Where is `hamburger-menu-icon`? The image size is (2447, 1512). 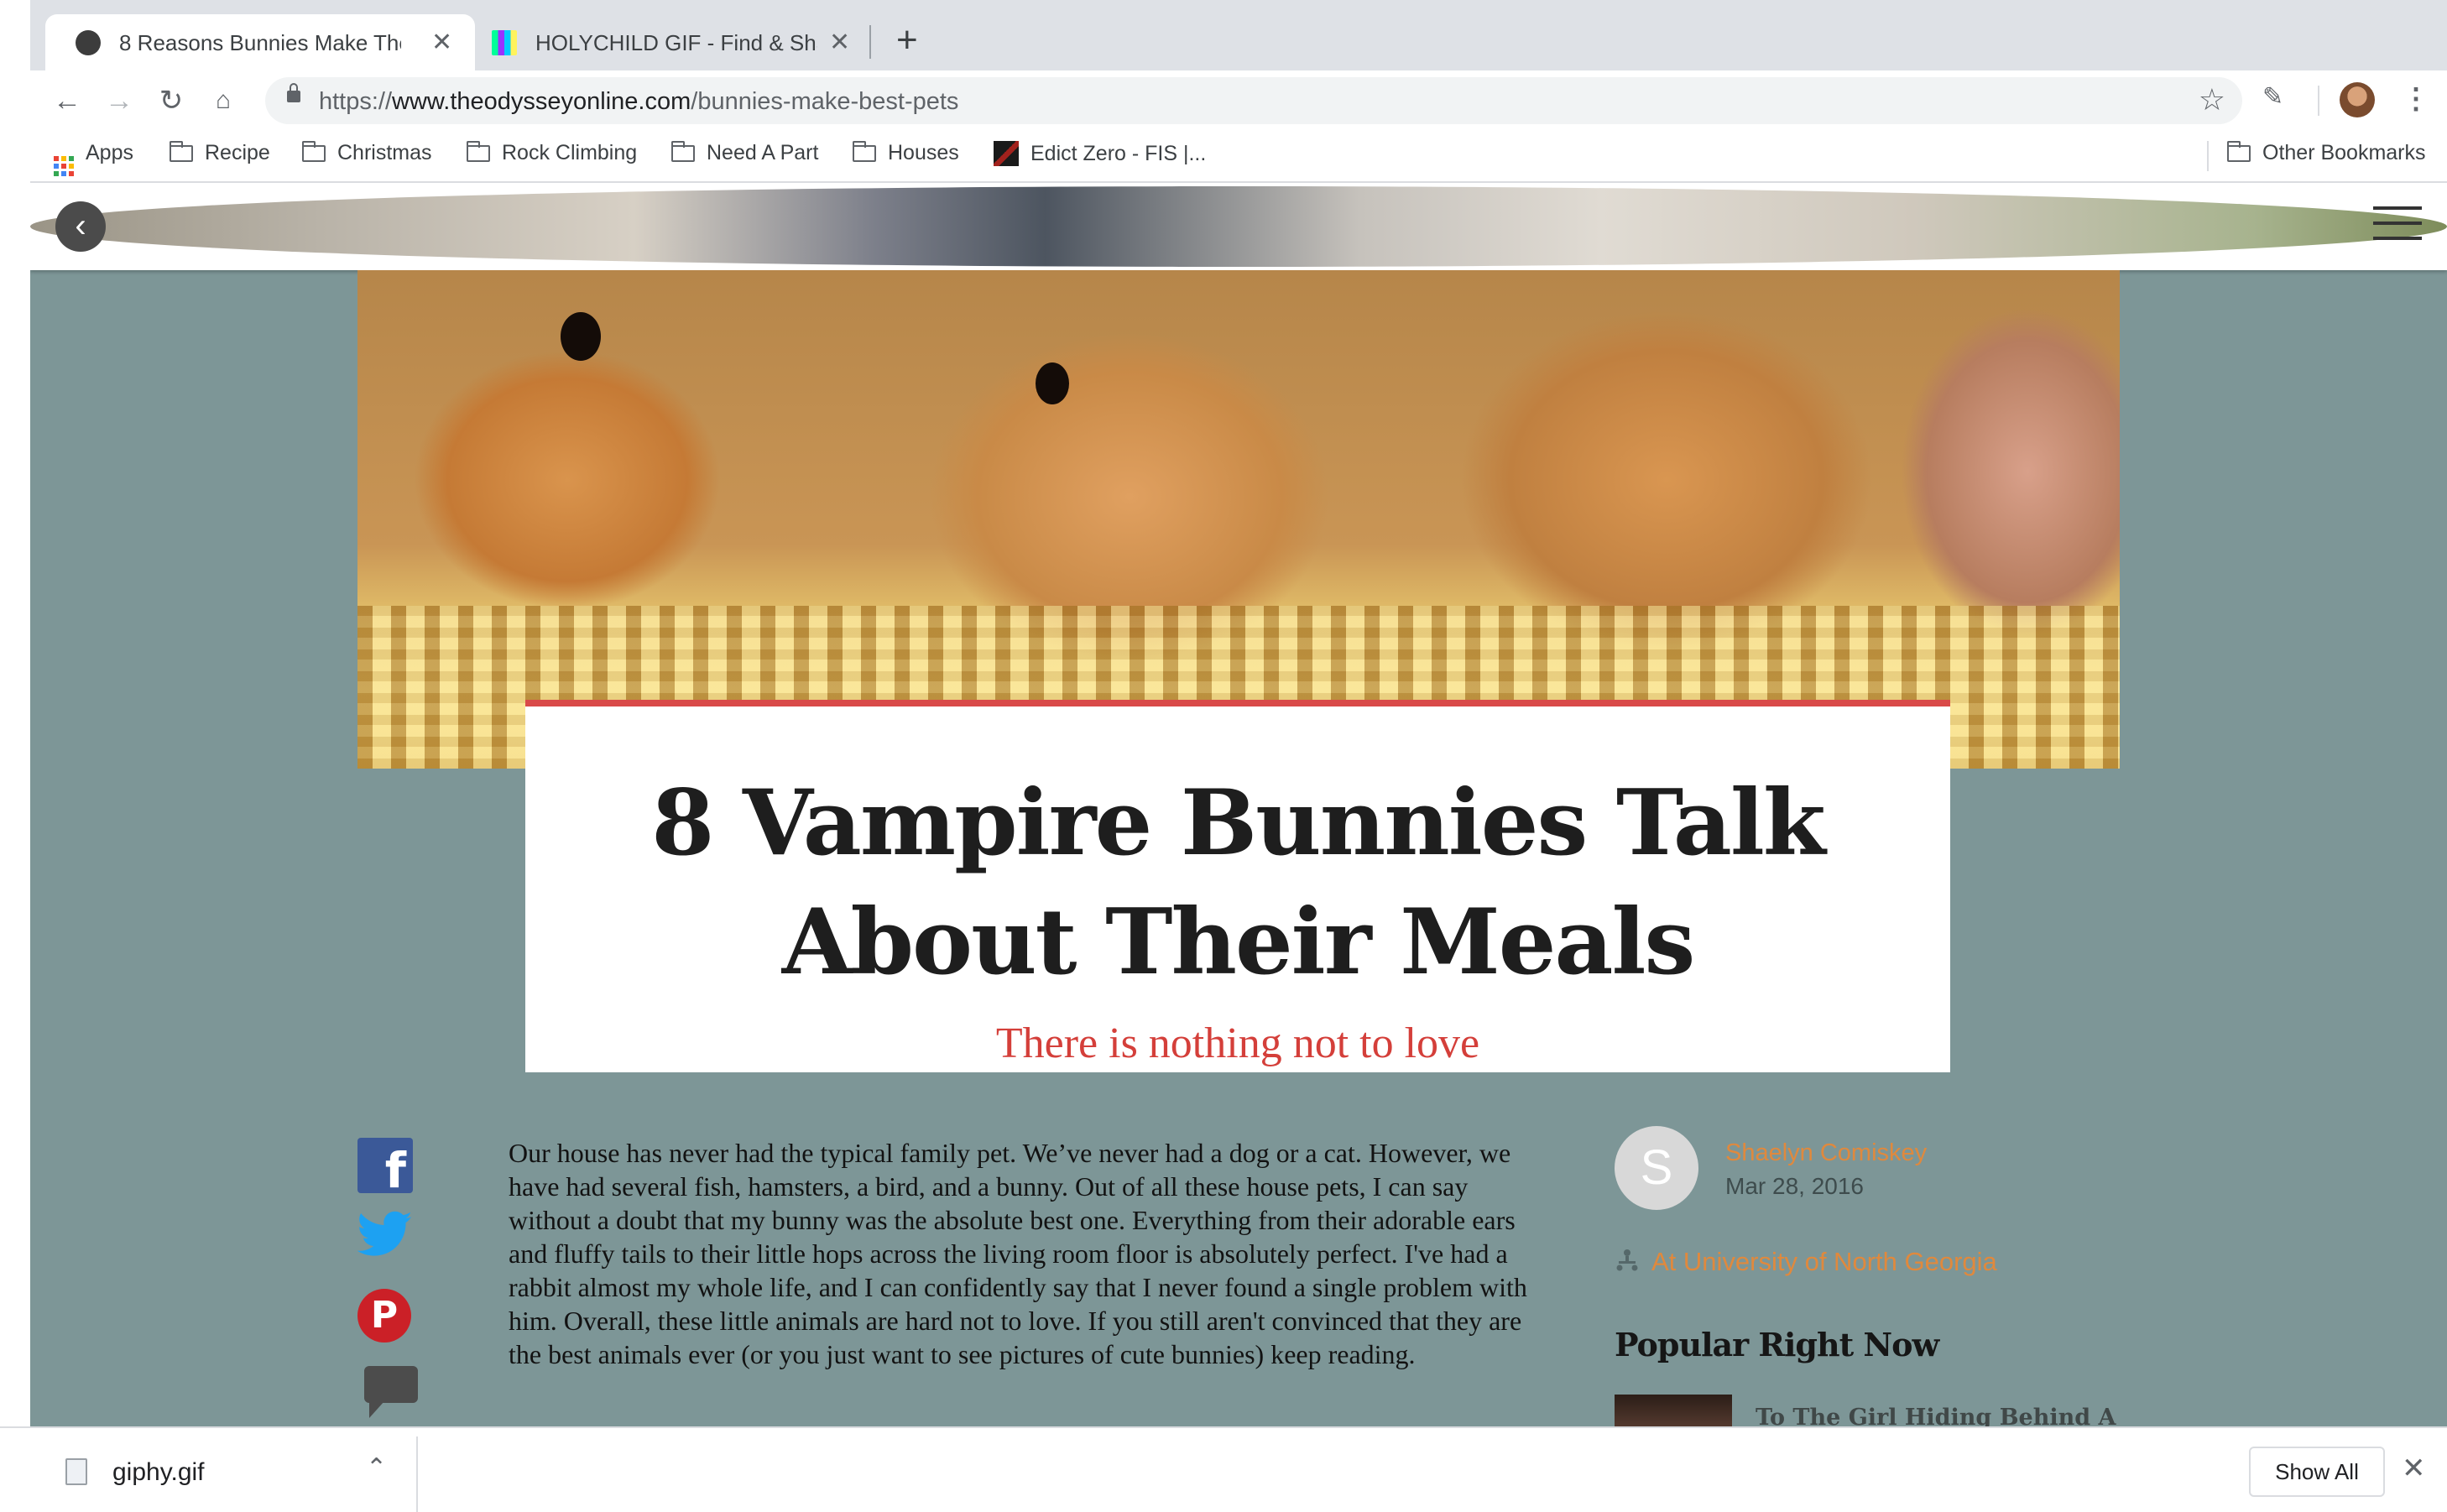 hamburger-menu-icon is located at coordinates (2397, 224).